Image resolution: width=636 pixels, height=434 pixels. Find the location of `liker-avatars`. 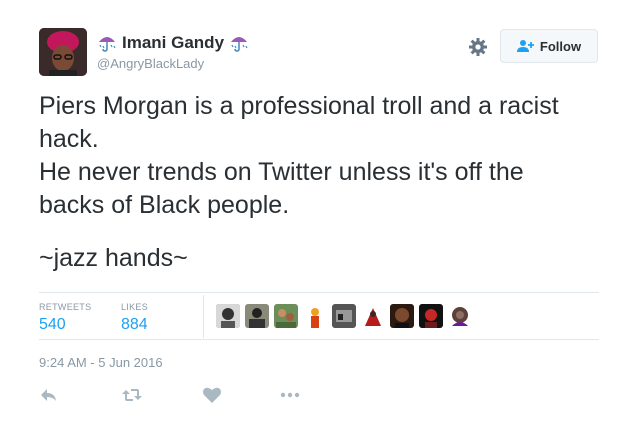

liker-avatars is located at coordinates (346, 316).